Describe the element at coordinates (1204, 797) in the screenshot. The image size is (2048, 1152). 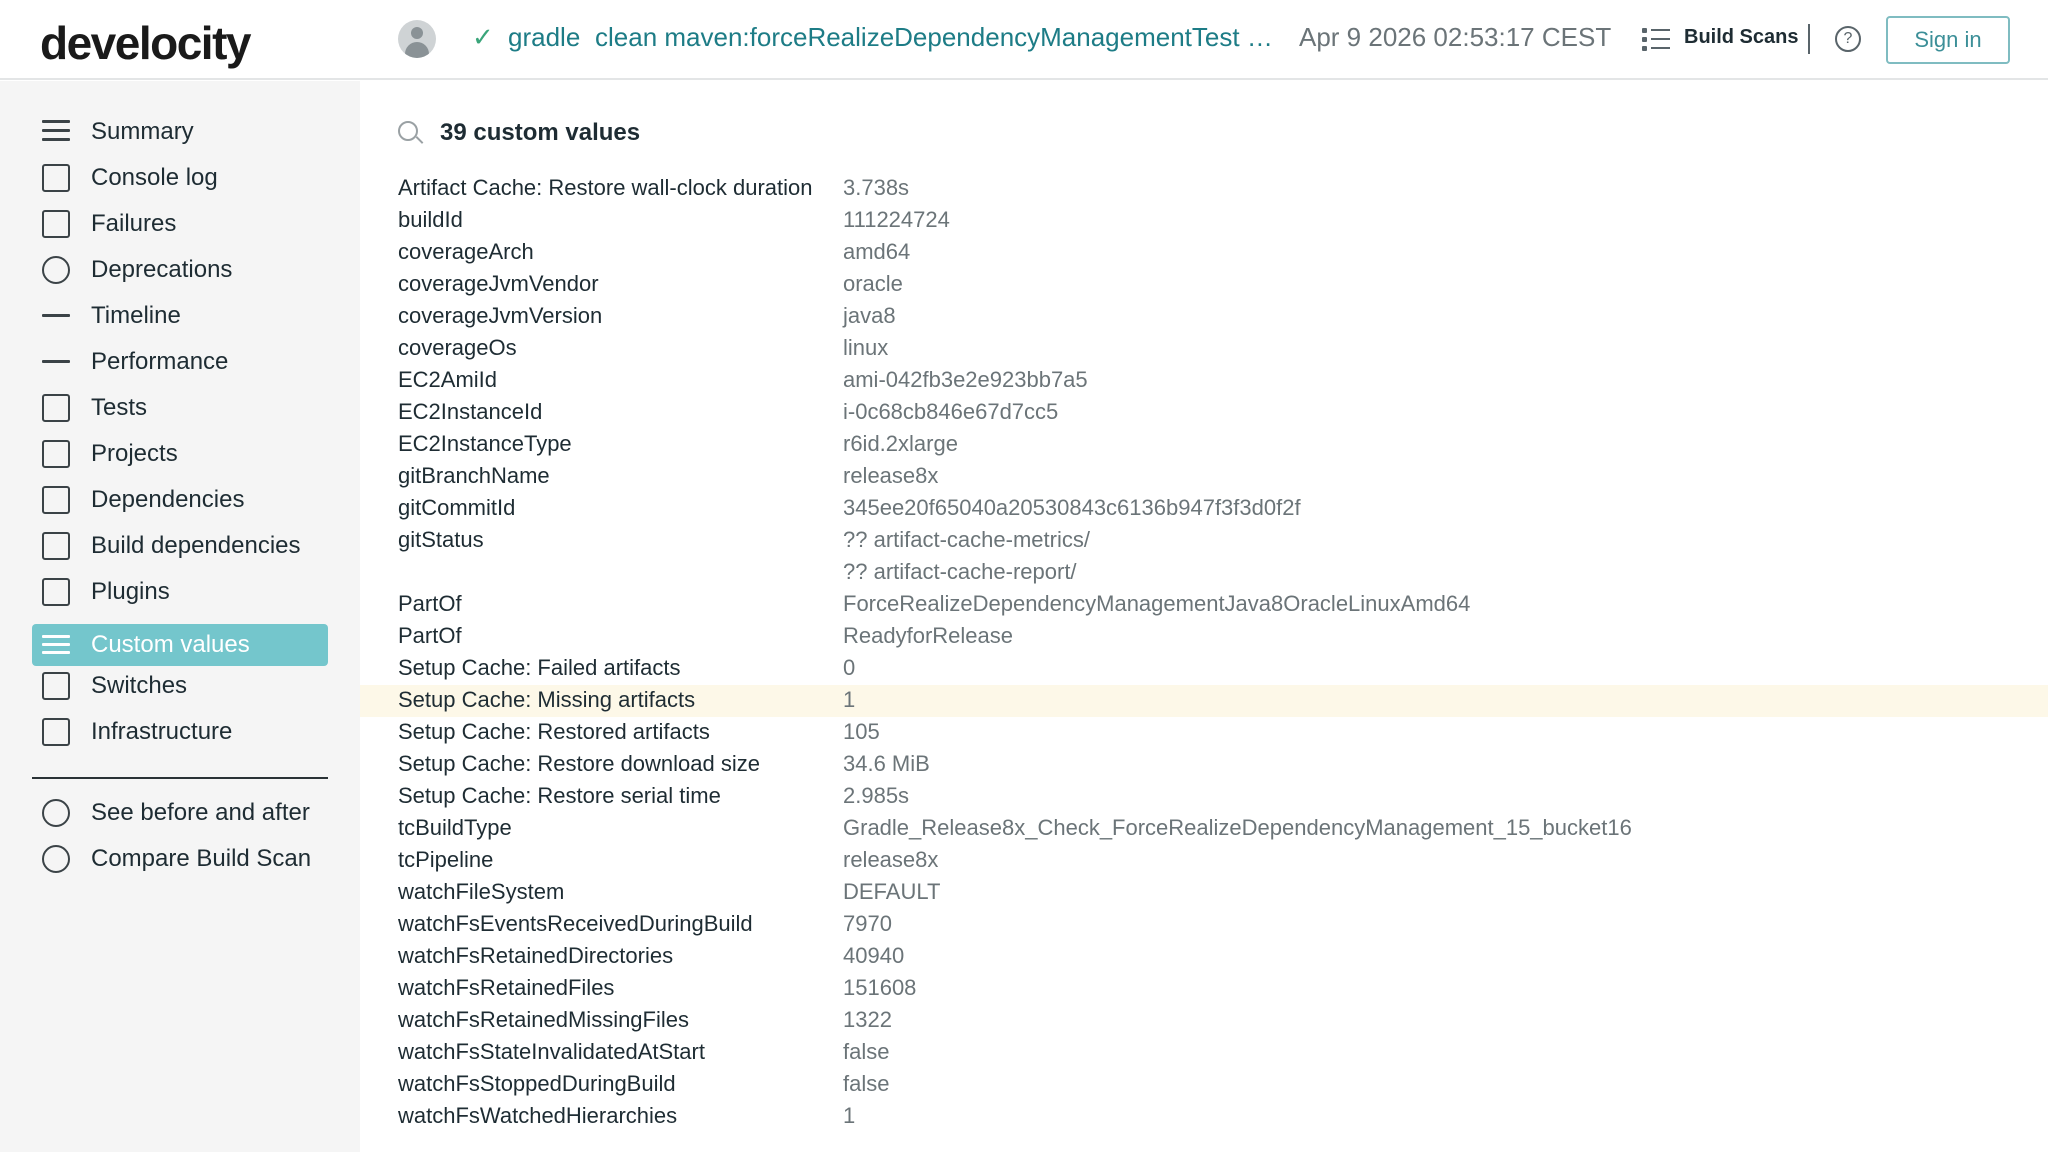
I see `custom-value-row: Setup Cache: Restore serial time 2.985s` at that location.